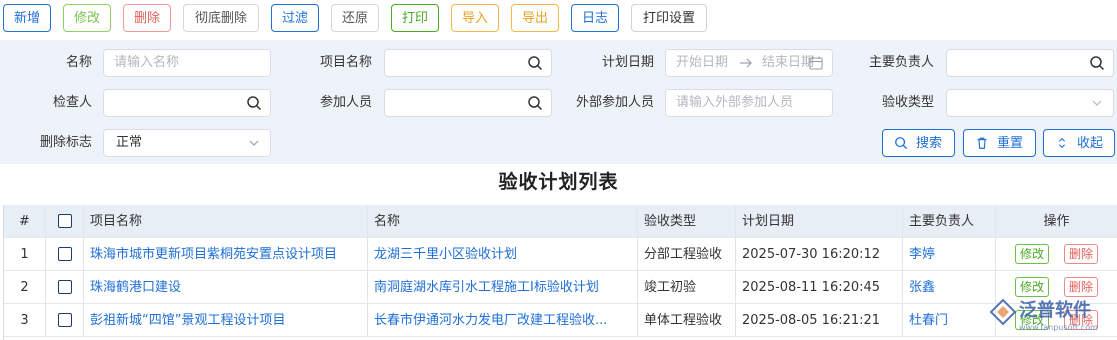 This screenshot has width=1117, height=340. What do you see at coordinates (1062, 143) in the screenshot?
I see `chevron-up-down-icon` at bounding box center [1062, 143].